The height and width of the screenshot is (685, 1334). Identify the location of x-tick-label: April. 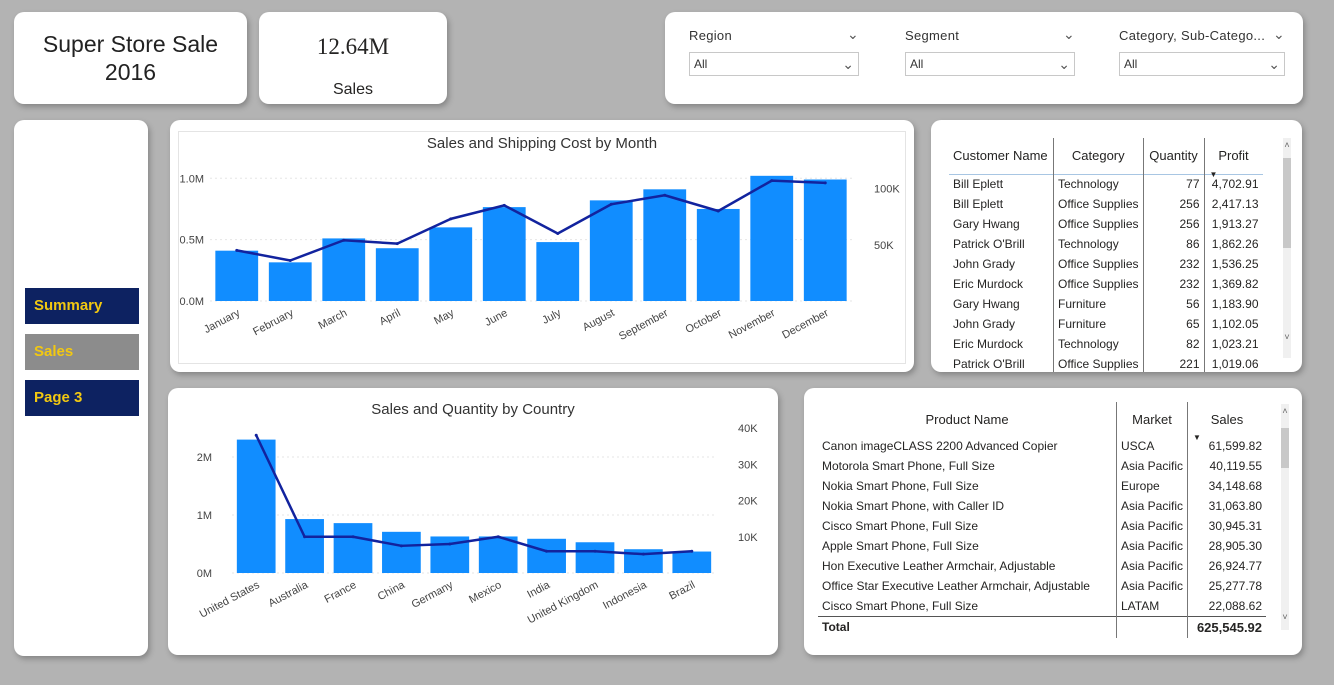
(390, 317).